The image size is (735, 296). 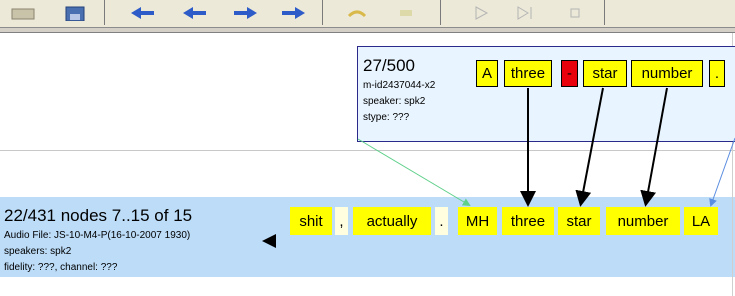 What do you see at coordinates (722, 172) in the screenshot?
I see `link-blue` at bounding box center [722, 172].